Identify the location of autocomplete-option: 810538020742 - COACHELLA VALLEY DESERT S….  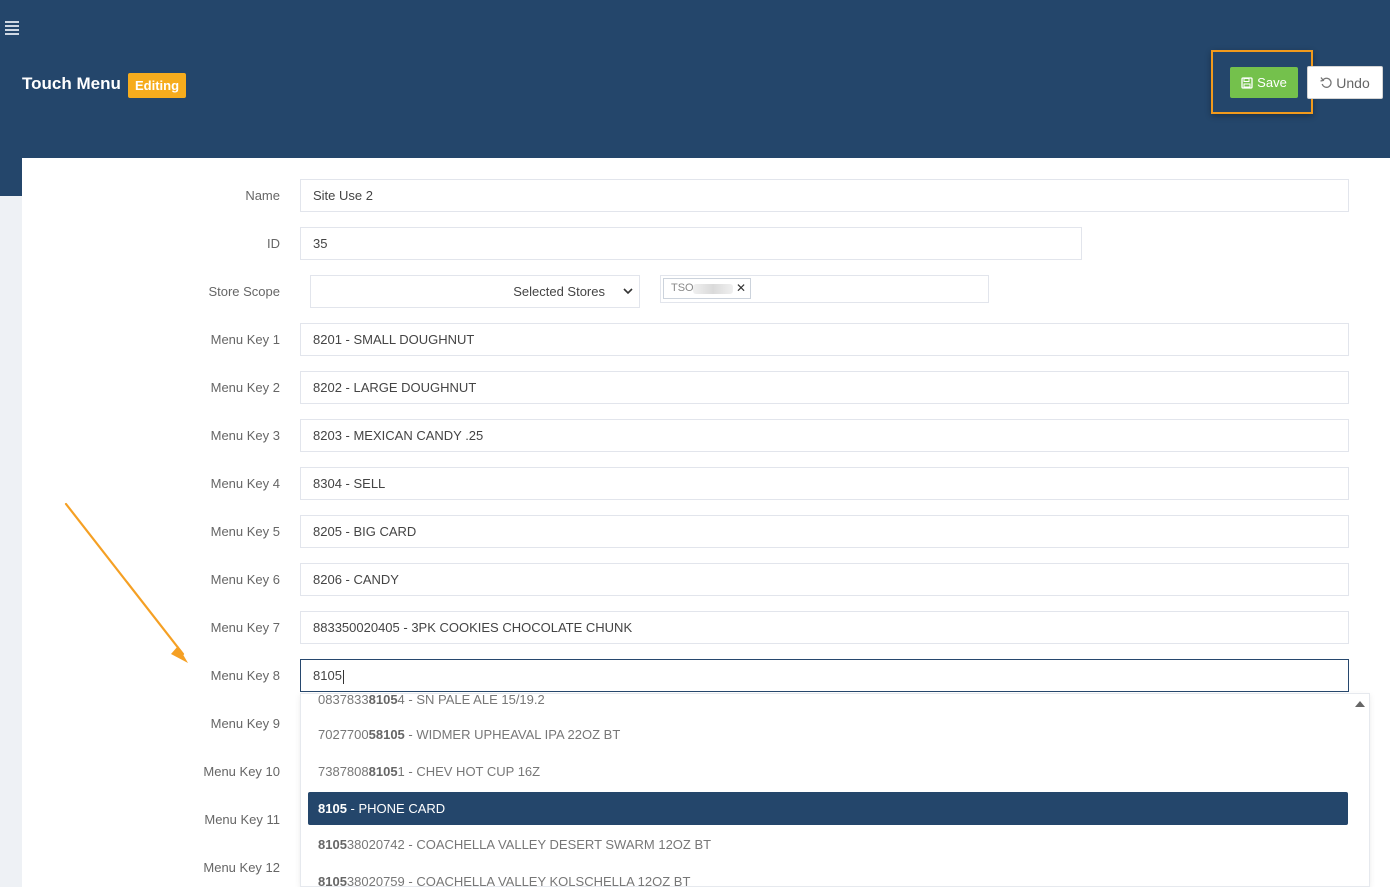
(828, 844).